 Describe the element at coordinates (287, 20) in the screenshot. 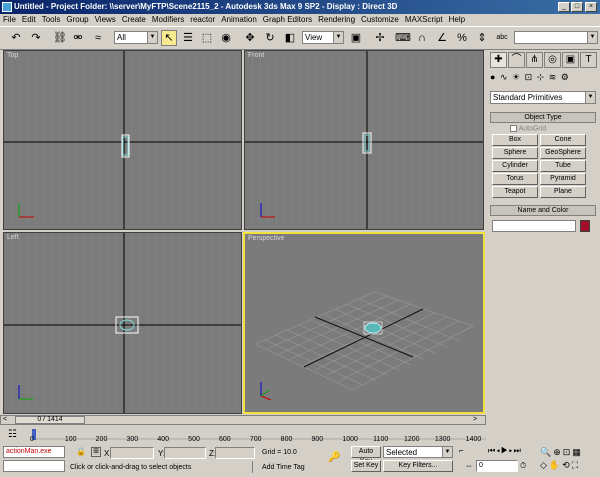

I see `menu-graph-editors: Graph Editors` at that location.